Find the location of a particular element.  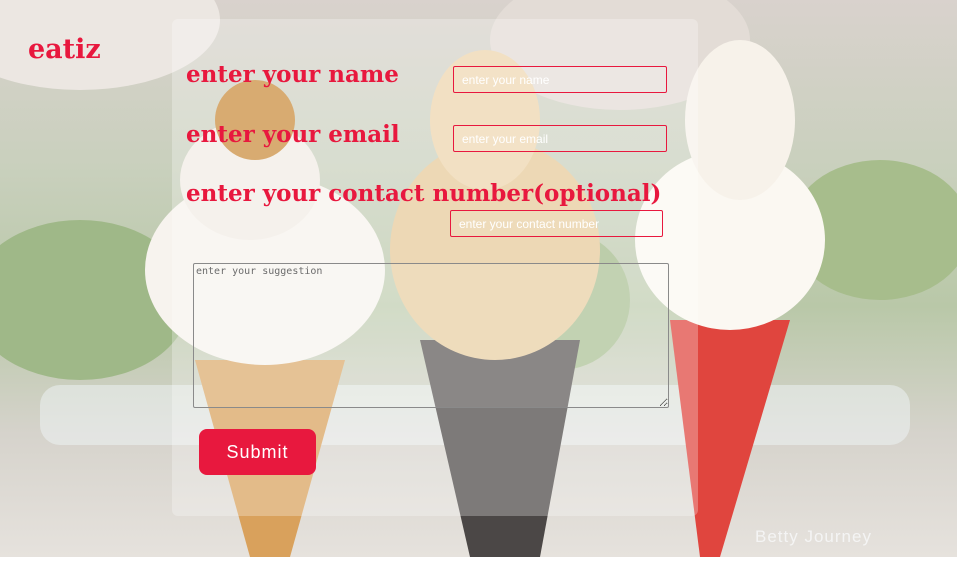

email-label: enter your email is located at coordinates (293, 134).